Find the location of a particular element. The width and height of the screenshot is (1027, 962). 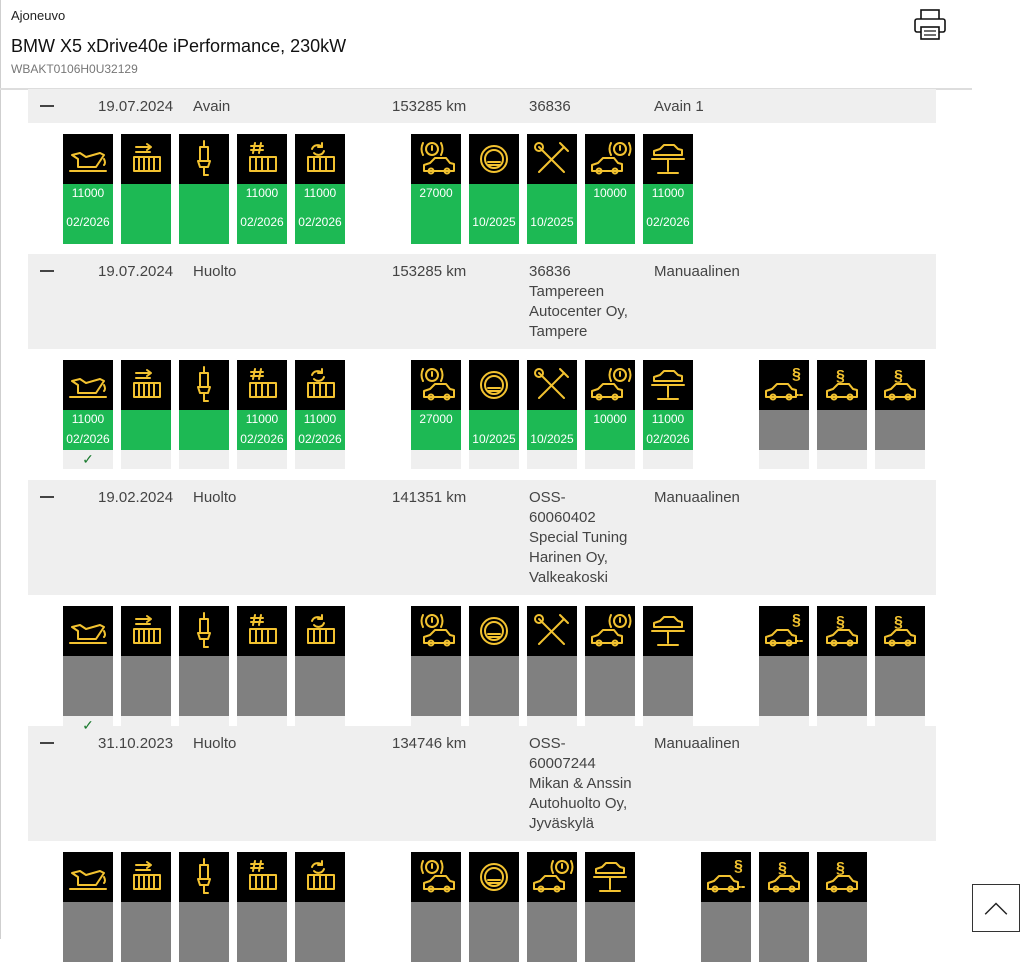

scroll-to-top-button is located at coordinates (996, 908).